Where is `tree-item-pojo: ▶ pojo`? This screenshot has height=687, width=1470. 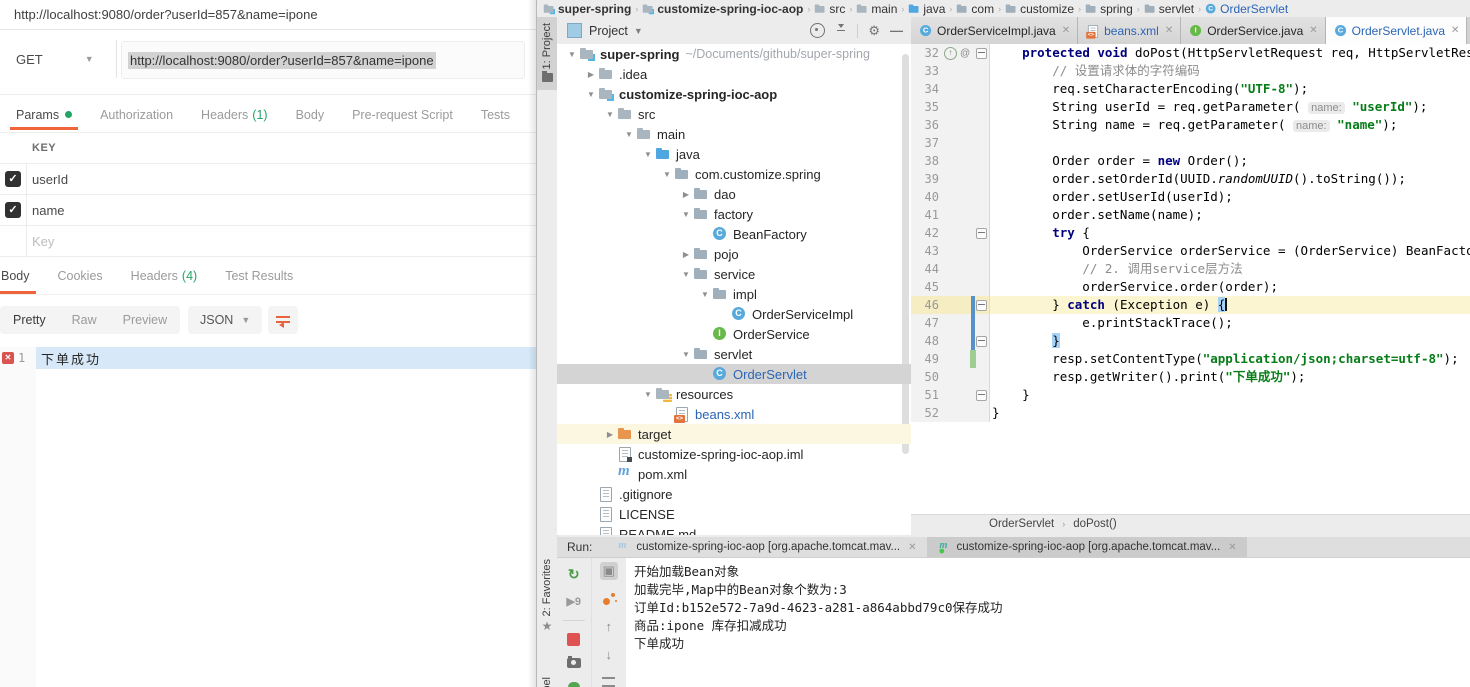 tree-item-pojo: ▶ pojo is located at coordinates (734, 254).